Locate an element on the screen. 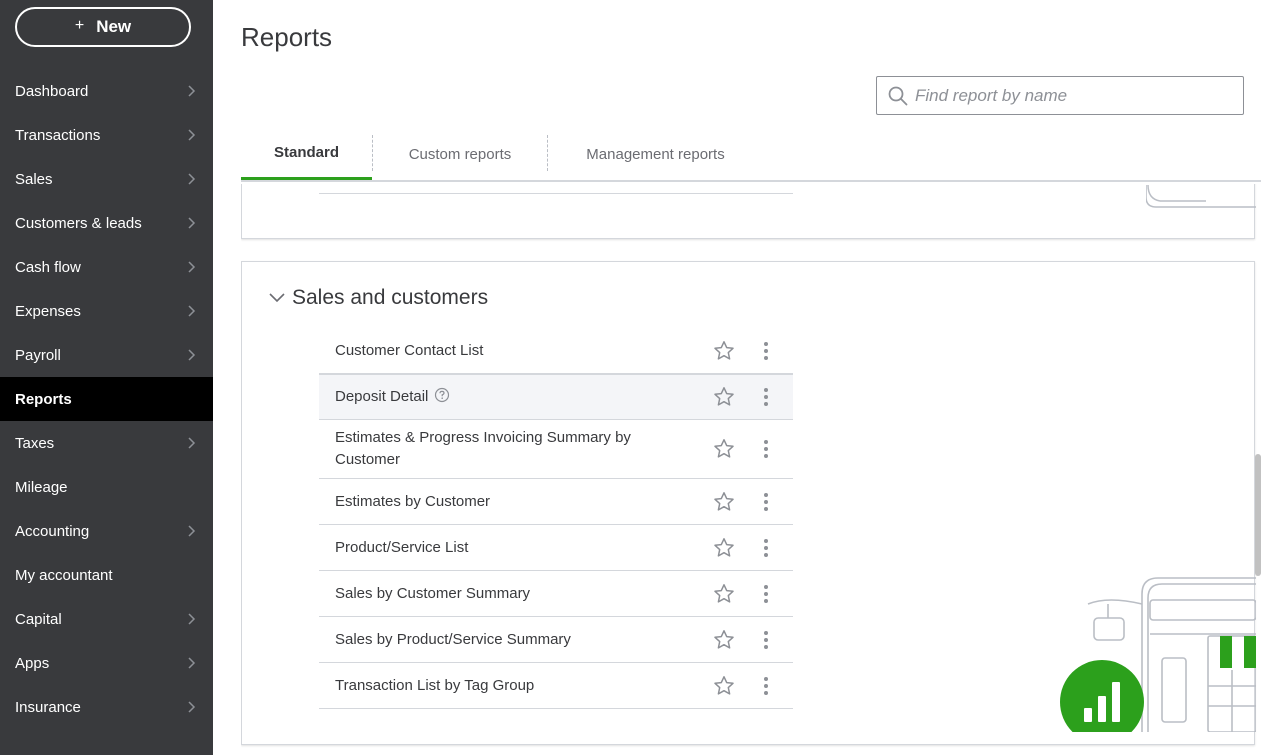  vertical-scrollbar is located at coordinates (1258, 469).